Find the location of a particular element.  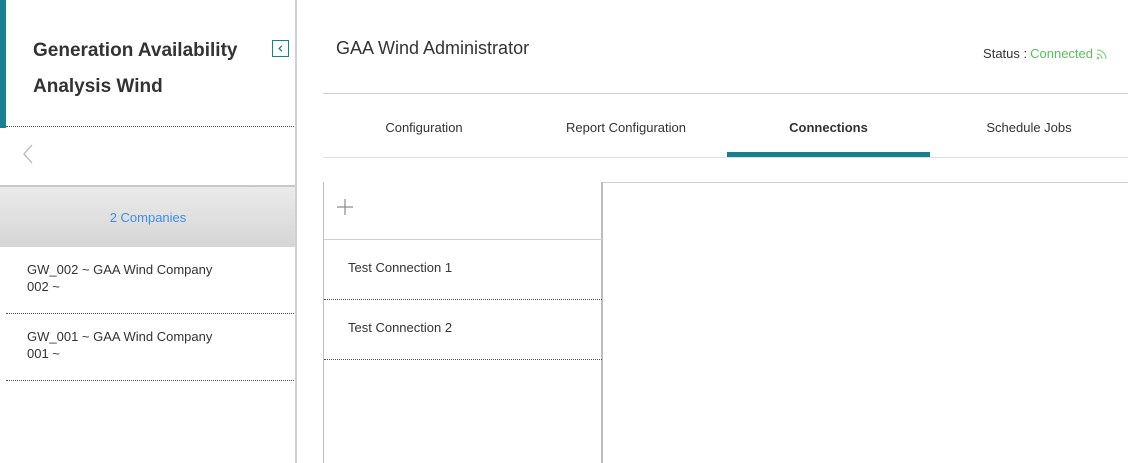

collapse-sidebar-button is located at coordinates (280, 48).